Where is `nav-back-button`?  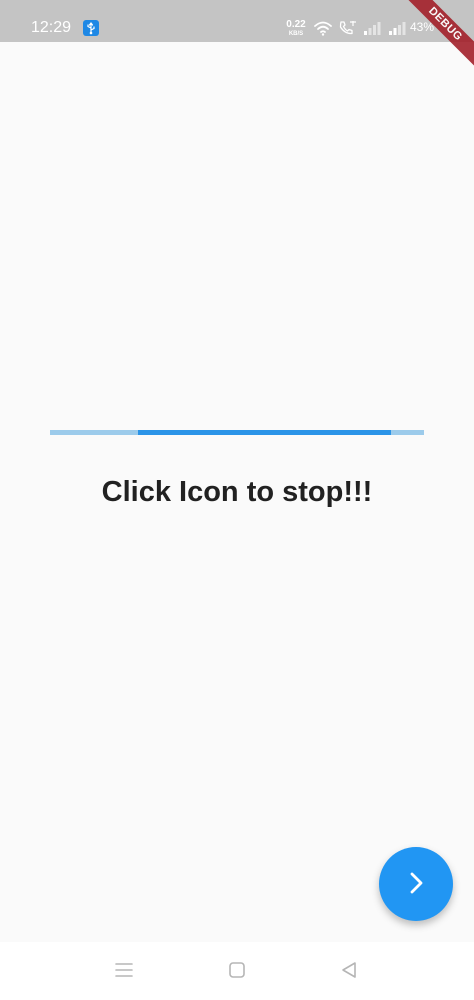
nav-back-button is located at coordinates (349, 971).